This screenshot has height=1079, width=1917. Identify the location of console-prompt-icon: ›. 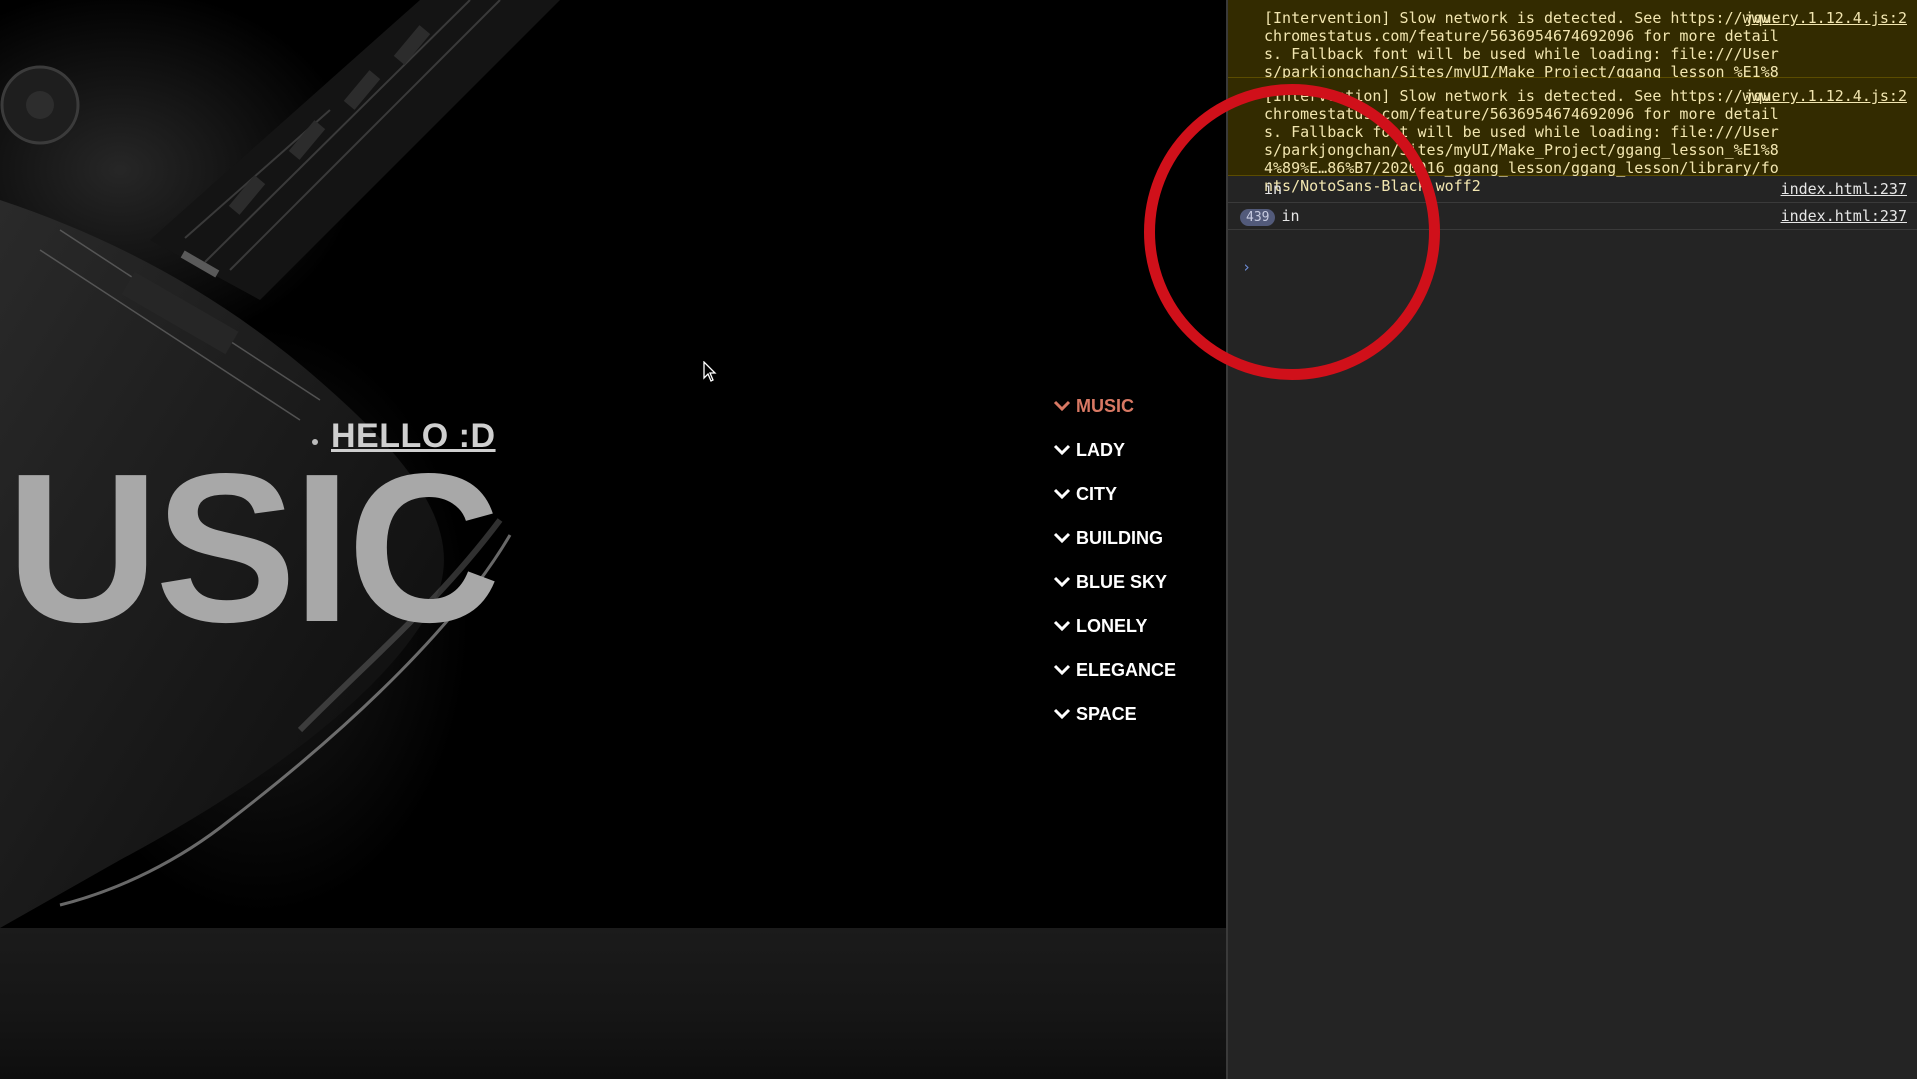
(1246, 267).